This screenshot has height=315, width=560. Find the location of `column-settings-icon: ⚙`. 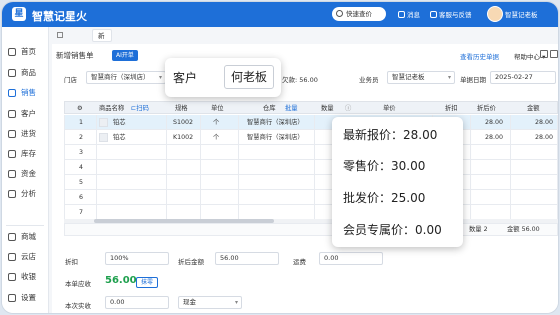

column-settings-icon: ⚙ is located at coordinates (80, 108).